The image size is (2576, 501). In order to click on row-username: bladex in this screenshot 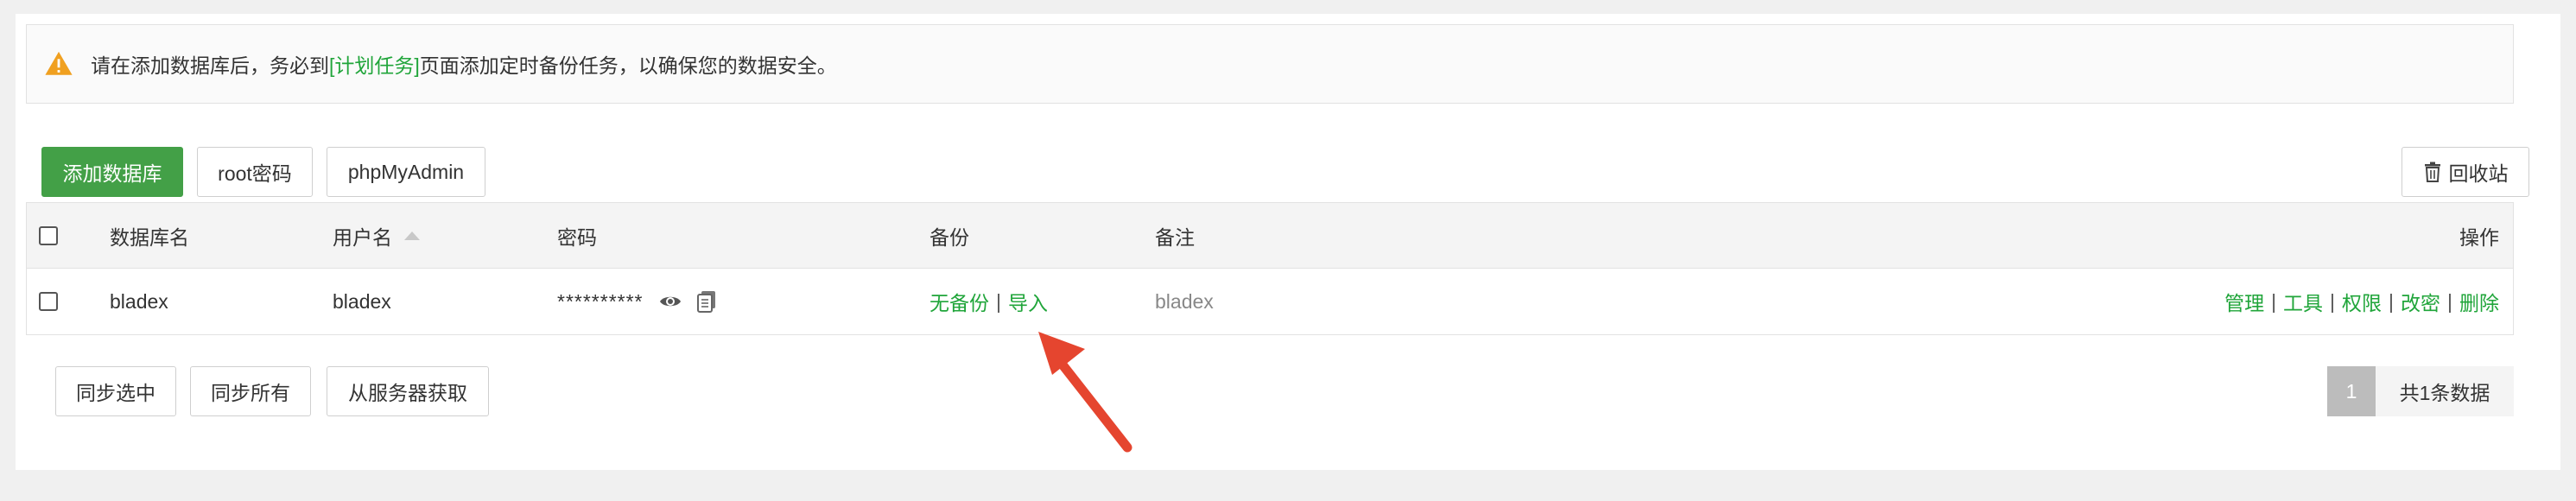, I will do `click(362, 301)`.